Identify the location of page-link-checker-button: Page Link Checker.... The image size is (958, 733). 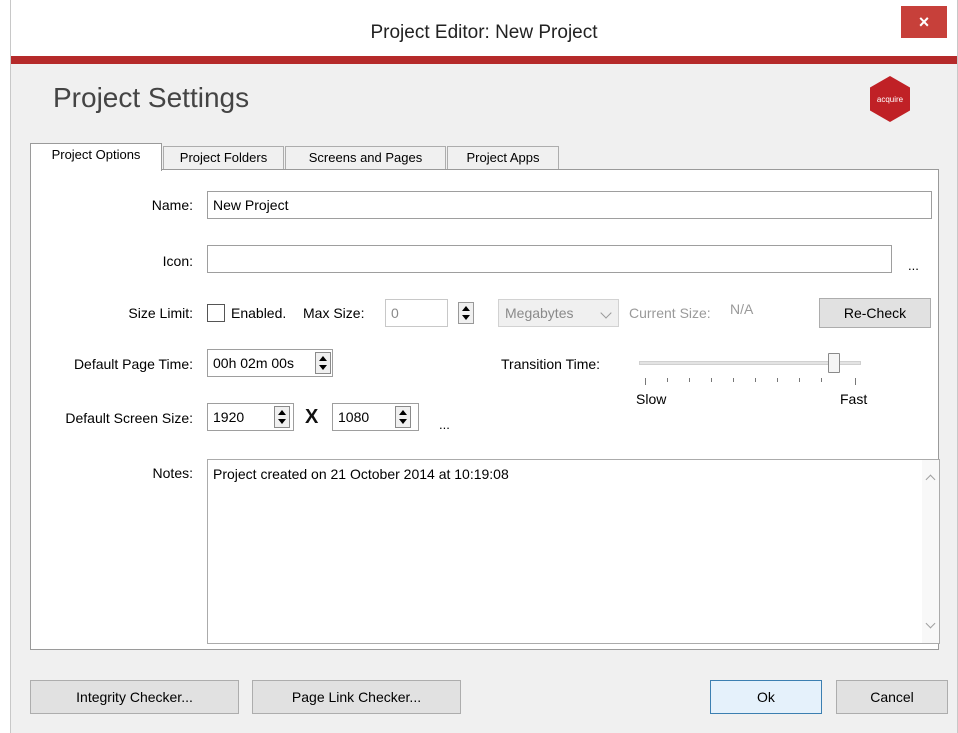
(356, 697).